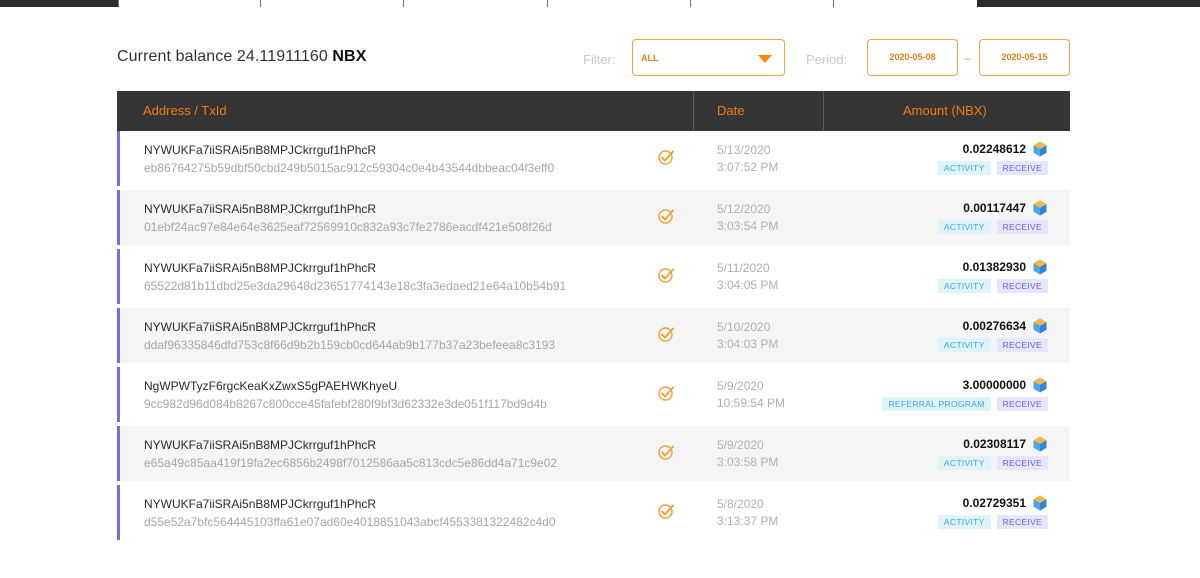 The width and height of the screenshot is (1200, 578). Describe the element at coordinates (747, 159) in the screenshot. I see `row-date: 5/13/2020 3:07:52 PM` at that location.